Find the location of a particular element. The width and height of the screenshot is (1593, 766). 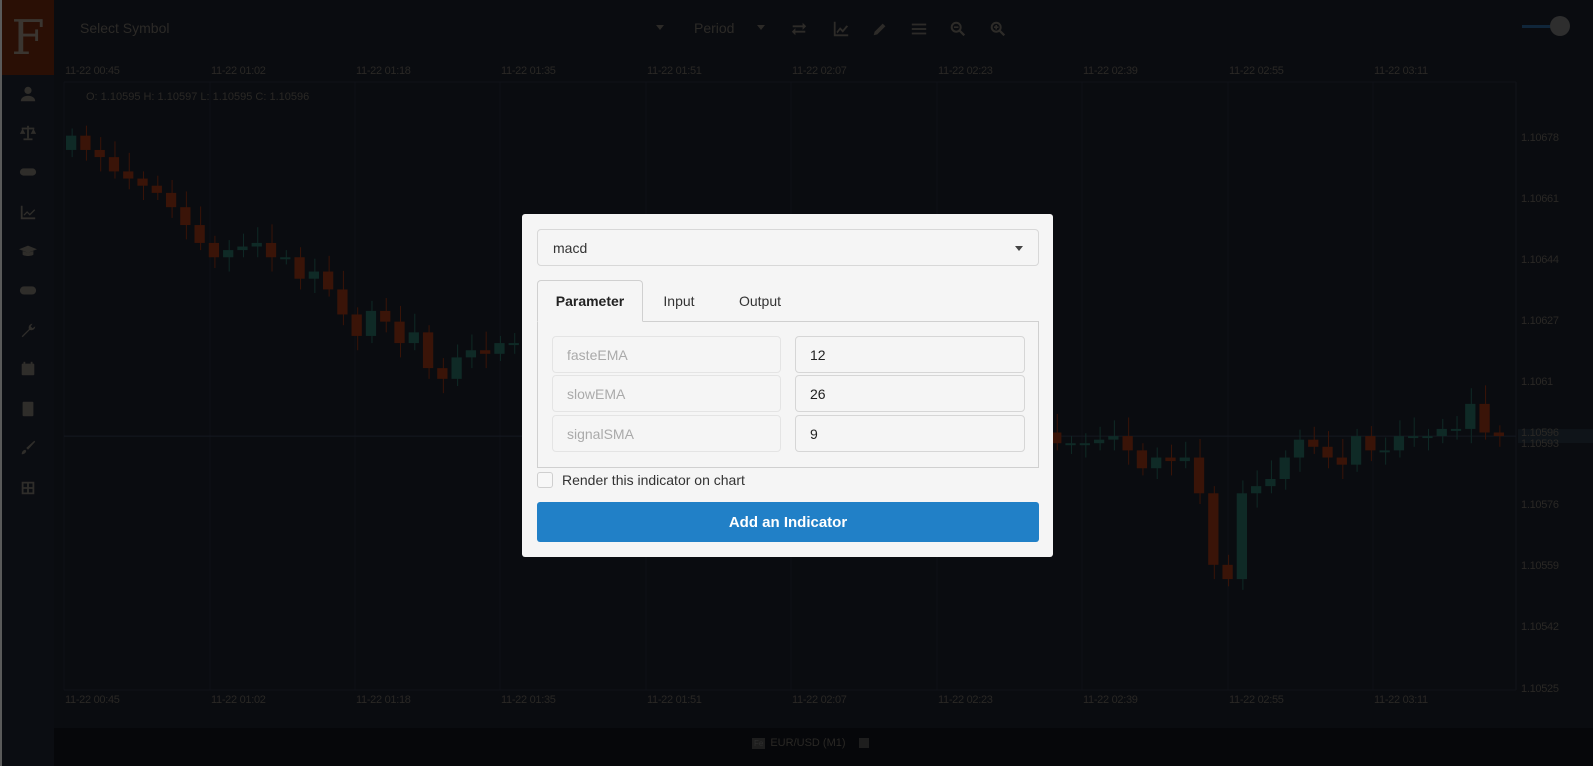

tab-input: Input is located at coordinates (679, 301).